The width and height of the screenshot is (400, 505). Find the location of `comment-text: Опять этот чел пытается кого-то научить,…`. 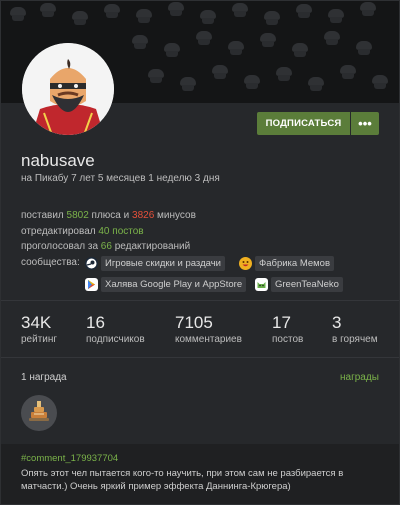

comment-text: Опять этот чел пытается кого-то научить,… is located at coordinates (182, 480).